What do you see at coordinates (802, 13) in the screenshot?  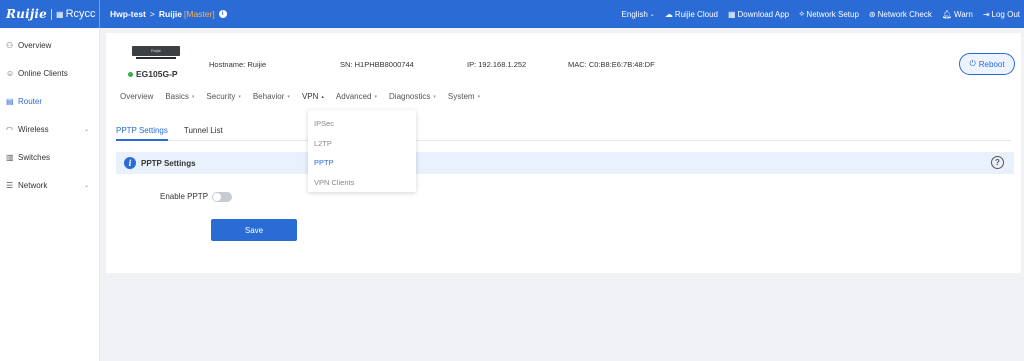 I see `setup-icon: ⟡` at bounding box center [802, 13].